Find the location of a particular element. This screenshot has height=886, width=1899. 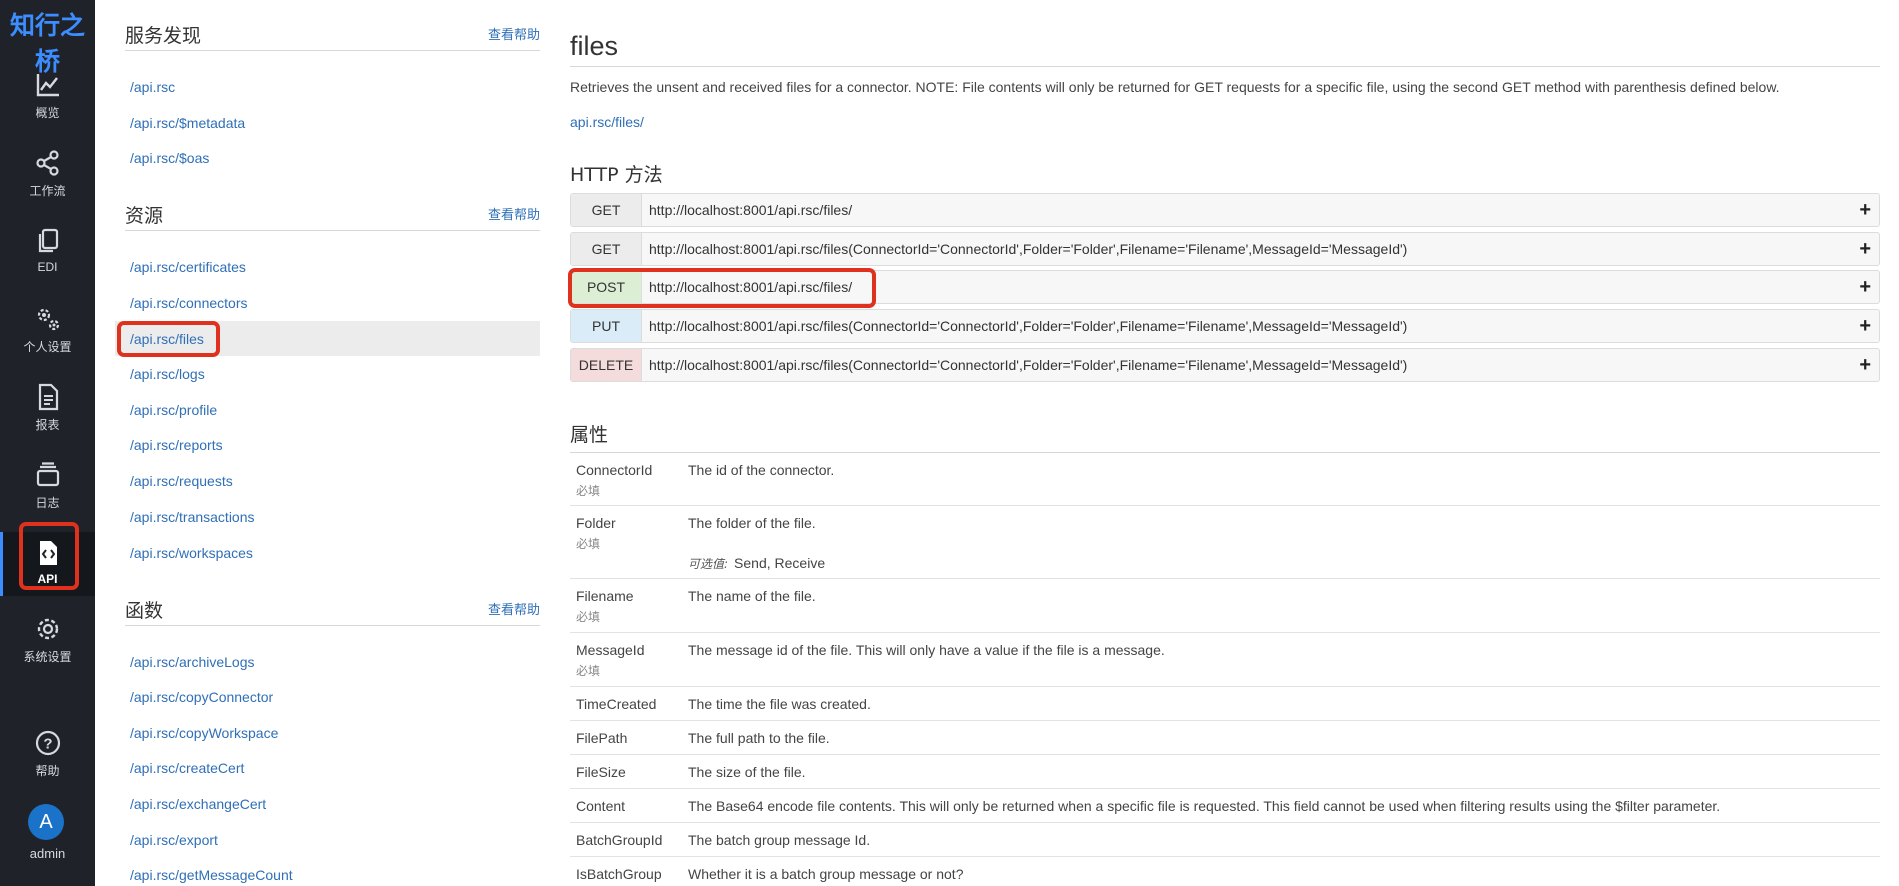

nav-link-metadata: /api.rsc/$metadata is located at coordinates (187, 123).